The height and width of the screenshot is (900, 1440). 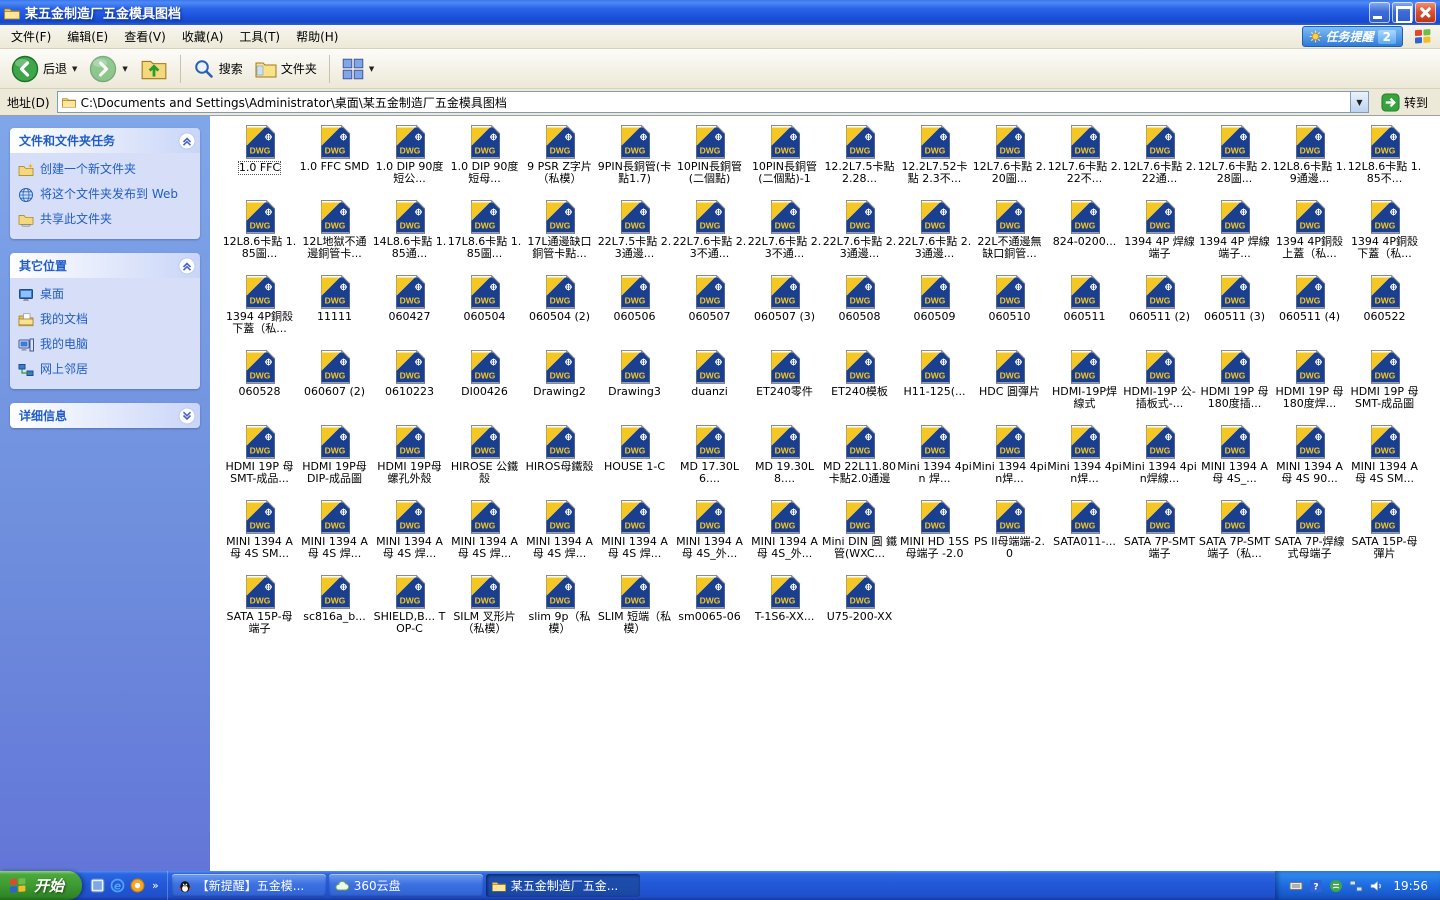 What do you see at coordinates (105, 320) in the screenshot?
I see `sidebar-item: 我的文档` at bounding box center [105, 320].